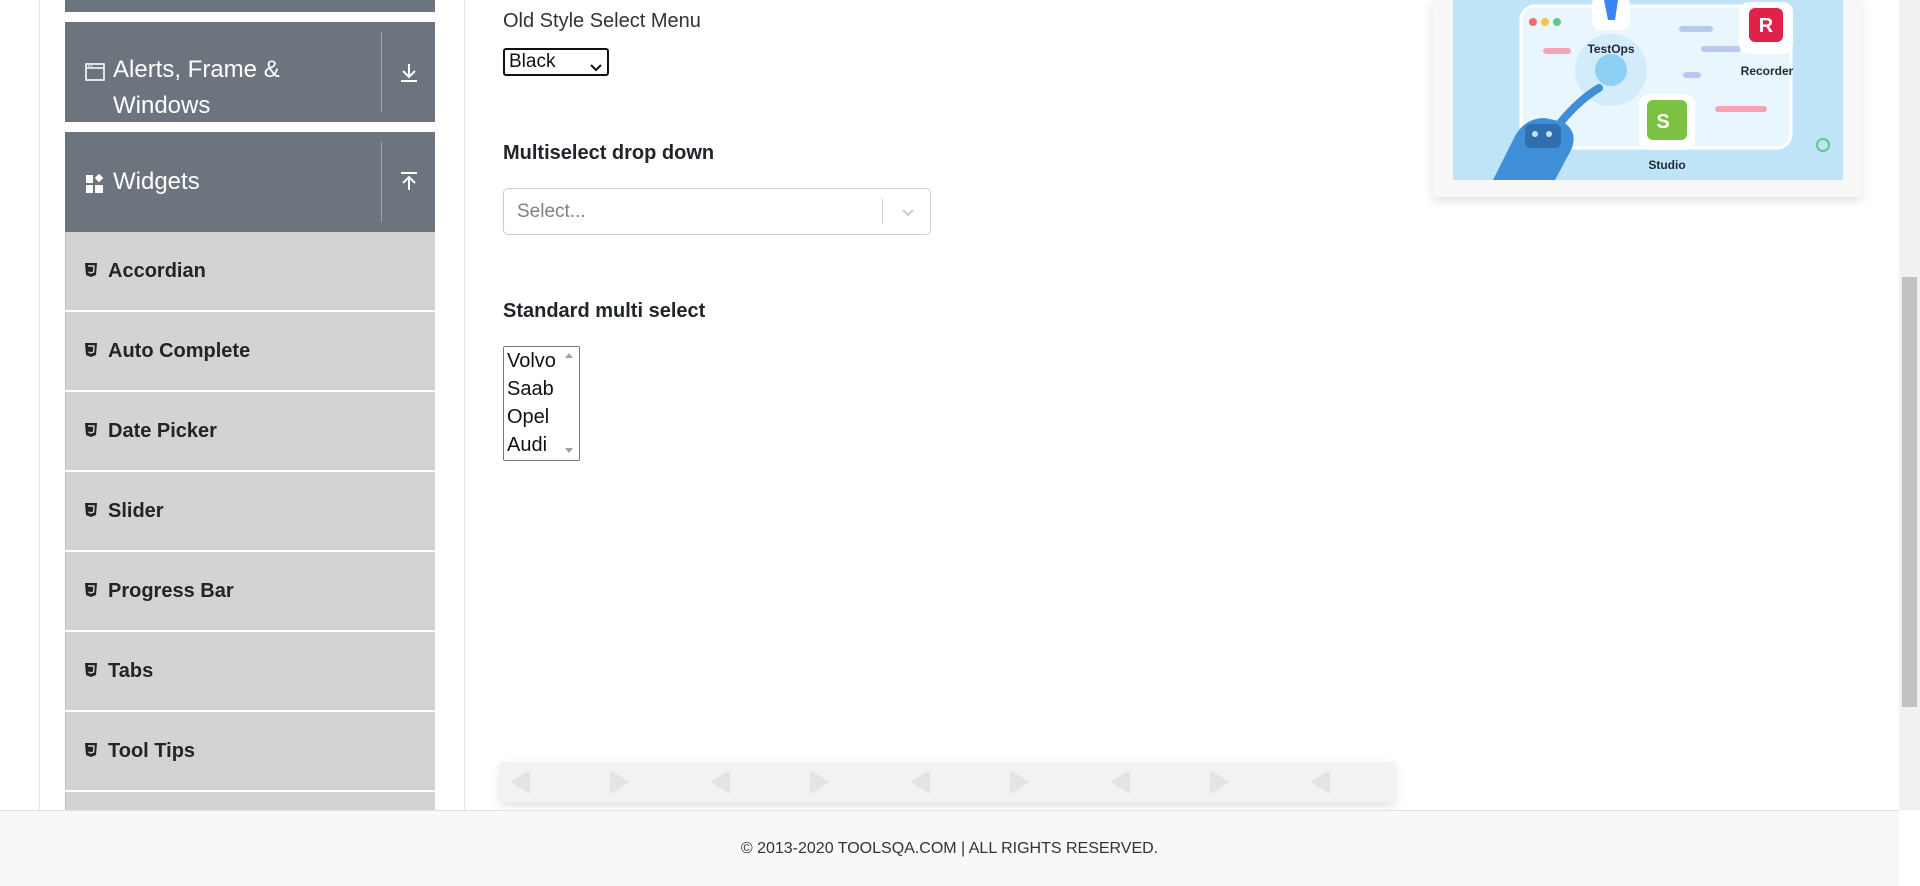 The width and height of the screenshot is (1920, 886). What do you see at coordinates (1662, 122) in the screenshot?
I see `studio-logo-letter: S` at bounding box center [1662, 122].